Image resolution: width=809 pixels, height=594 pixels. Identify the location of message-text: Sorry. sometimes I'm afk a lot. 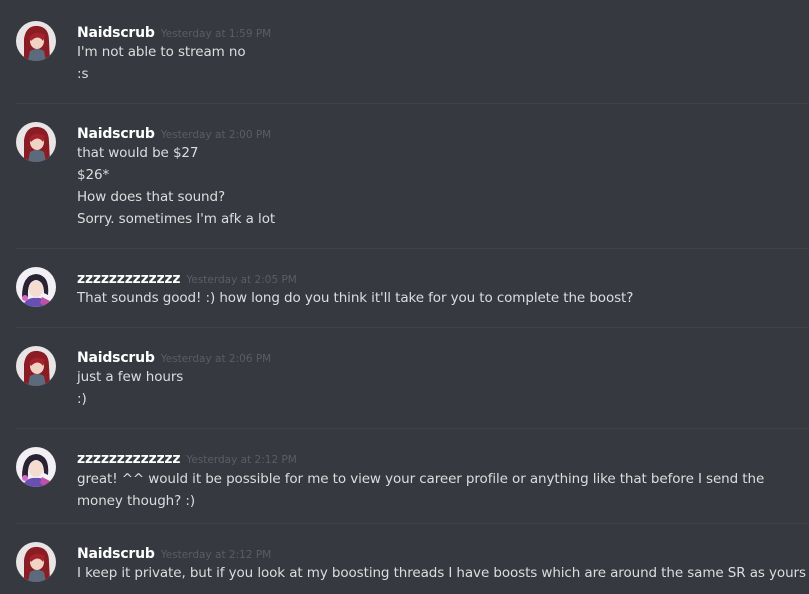
(176, 219).